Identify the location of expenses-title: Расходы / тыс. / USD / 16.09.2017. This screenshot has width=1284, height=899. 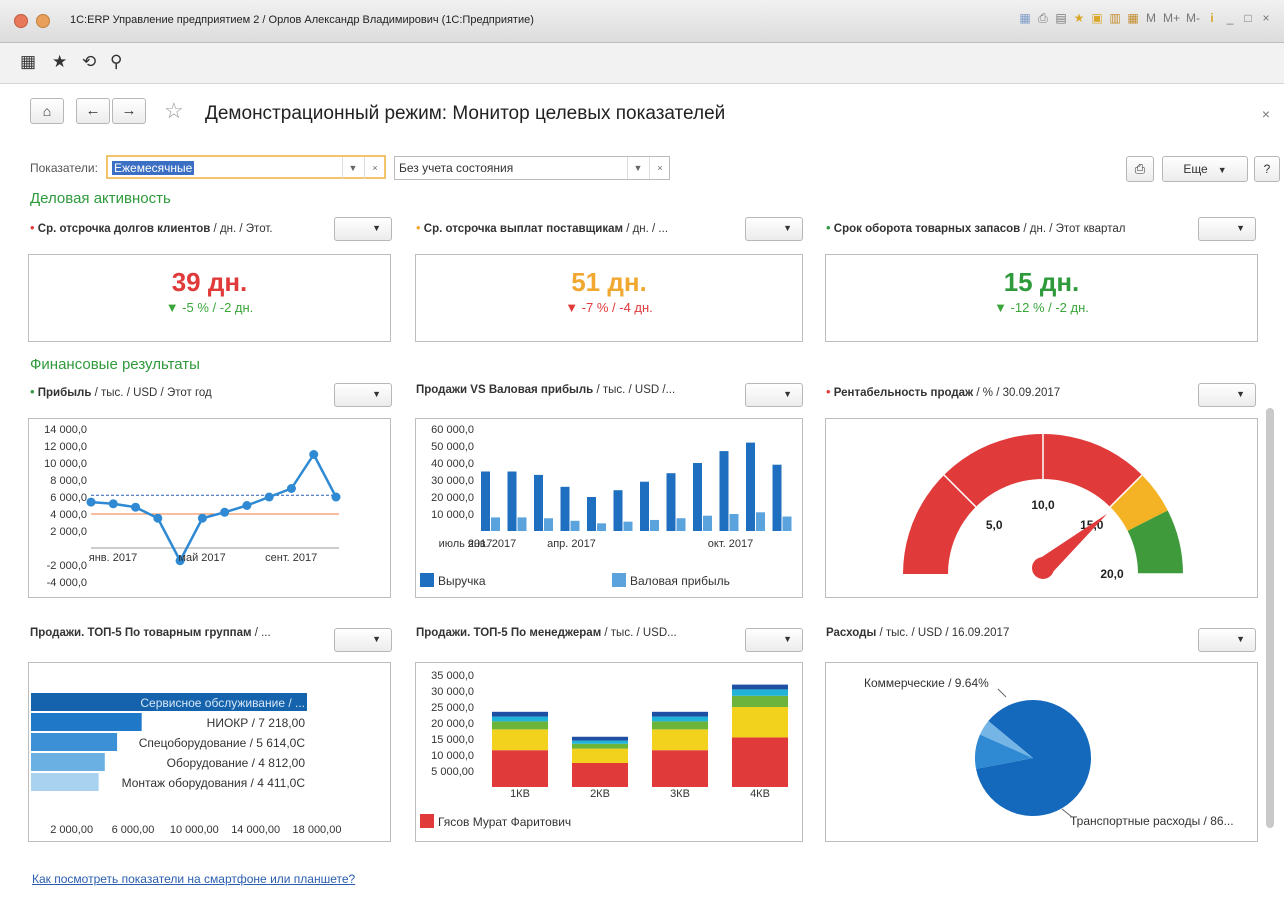
(918, 633).